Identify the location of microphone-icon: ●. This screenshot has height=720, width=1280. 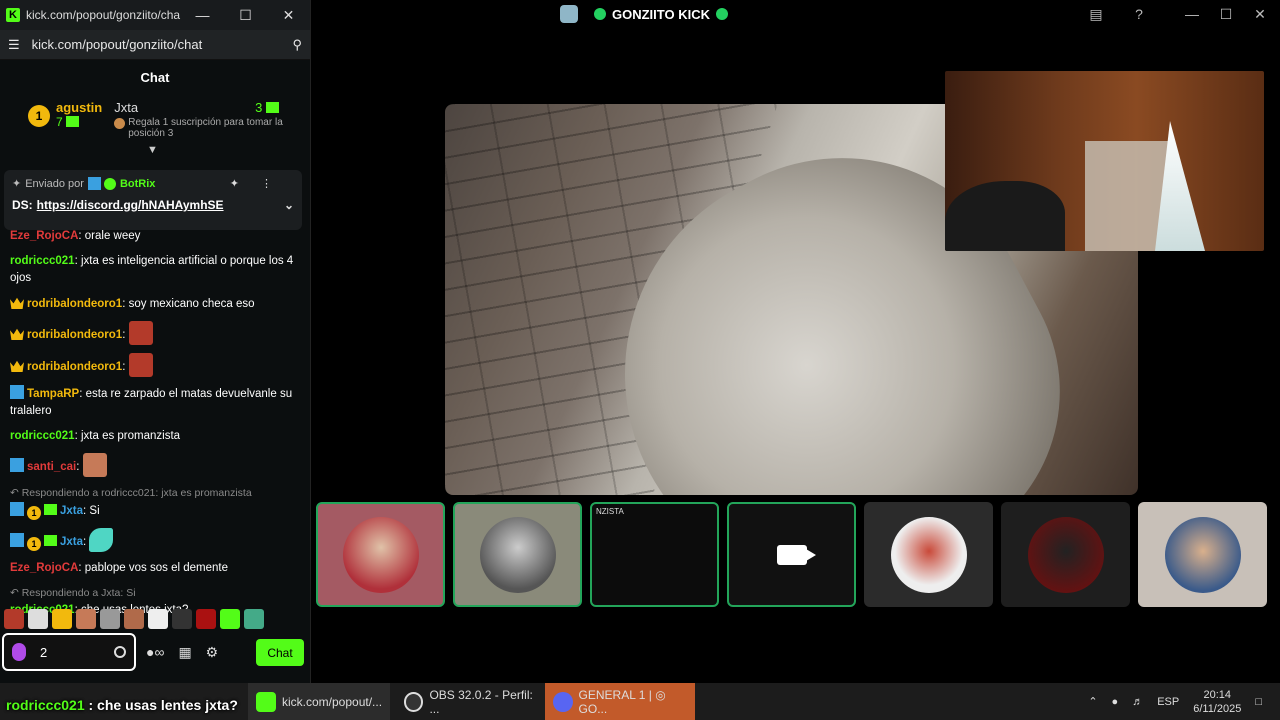
(1115, 702).